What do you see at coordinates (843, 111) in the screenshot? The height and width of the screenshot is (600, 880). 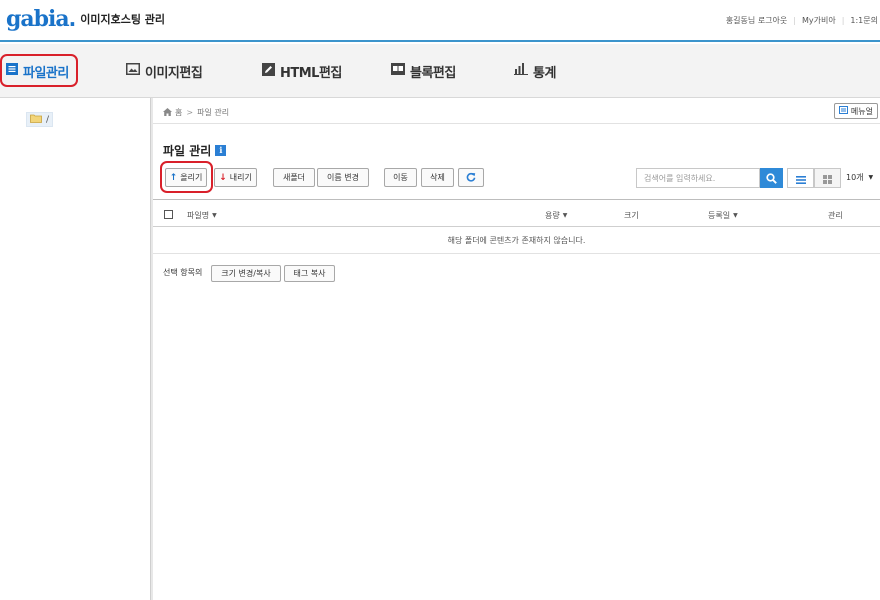 I see `book-icon` at bounding box center [843, 111].